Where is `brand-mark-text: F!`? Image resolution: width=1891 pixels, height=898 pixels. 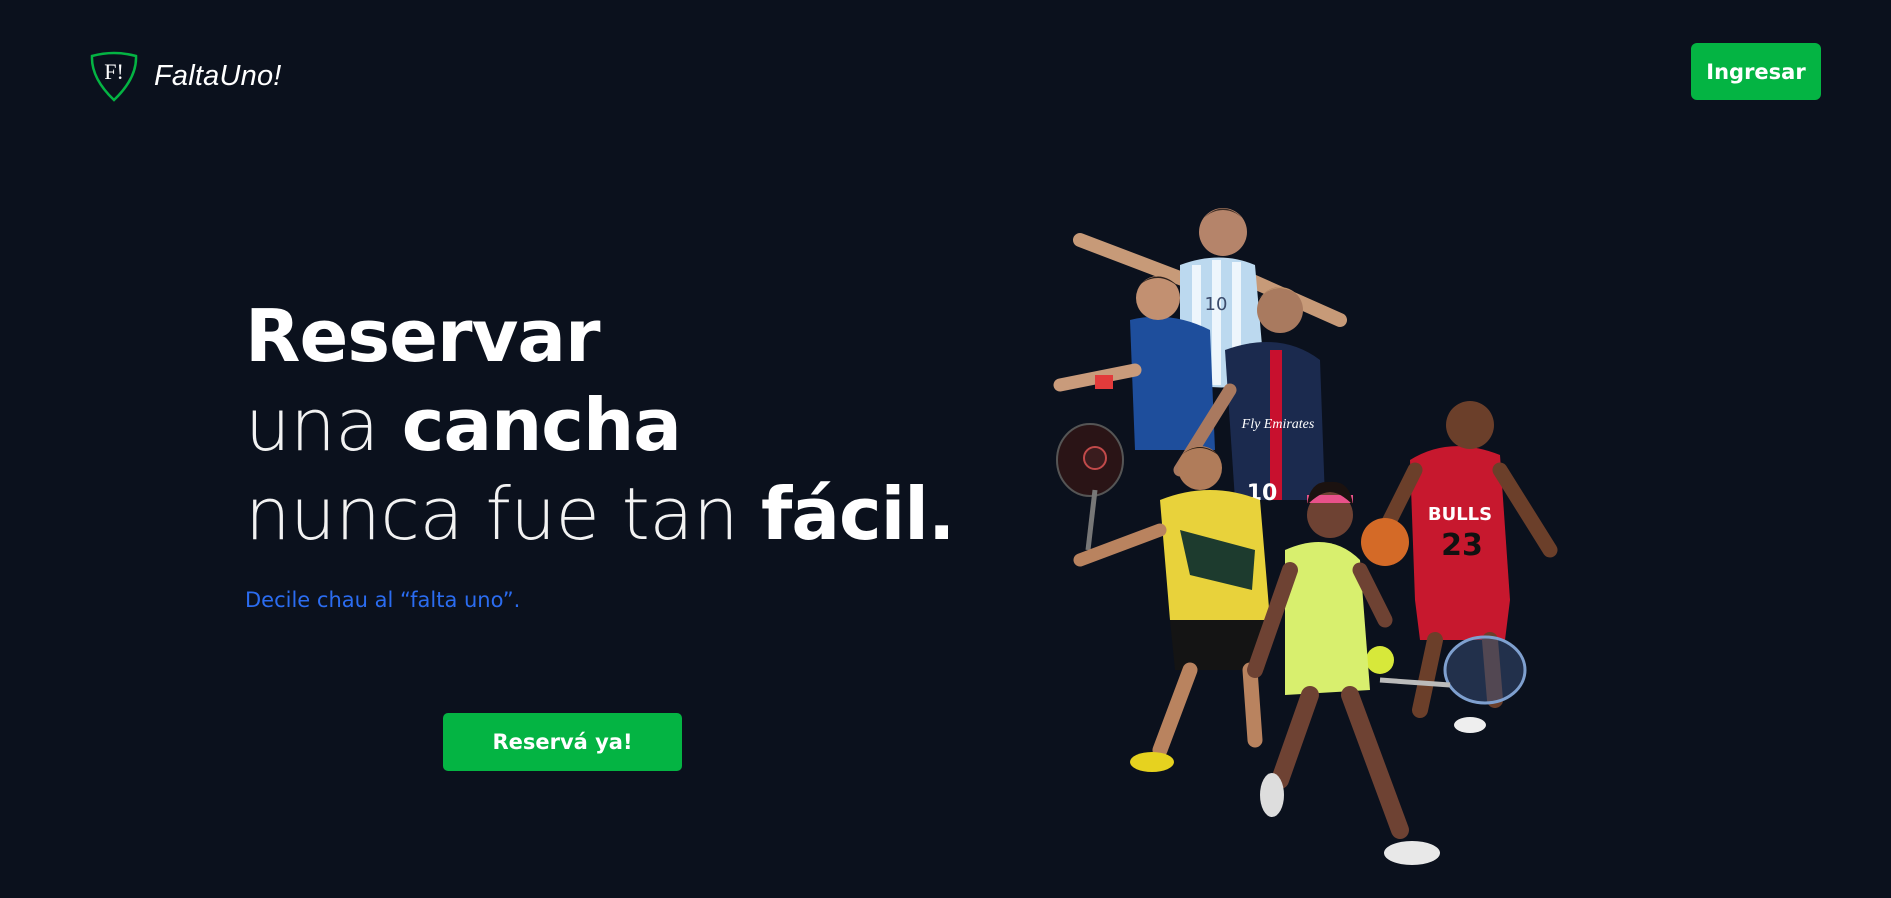 brand-mark-text: F! is located at coordinates (114, 71).